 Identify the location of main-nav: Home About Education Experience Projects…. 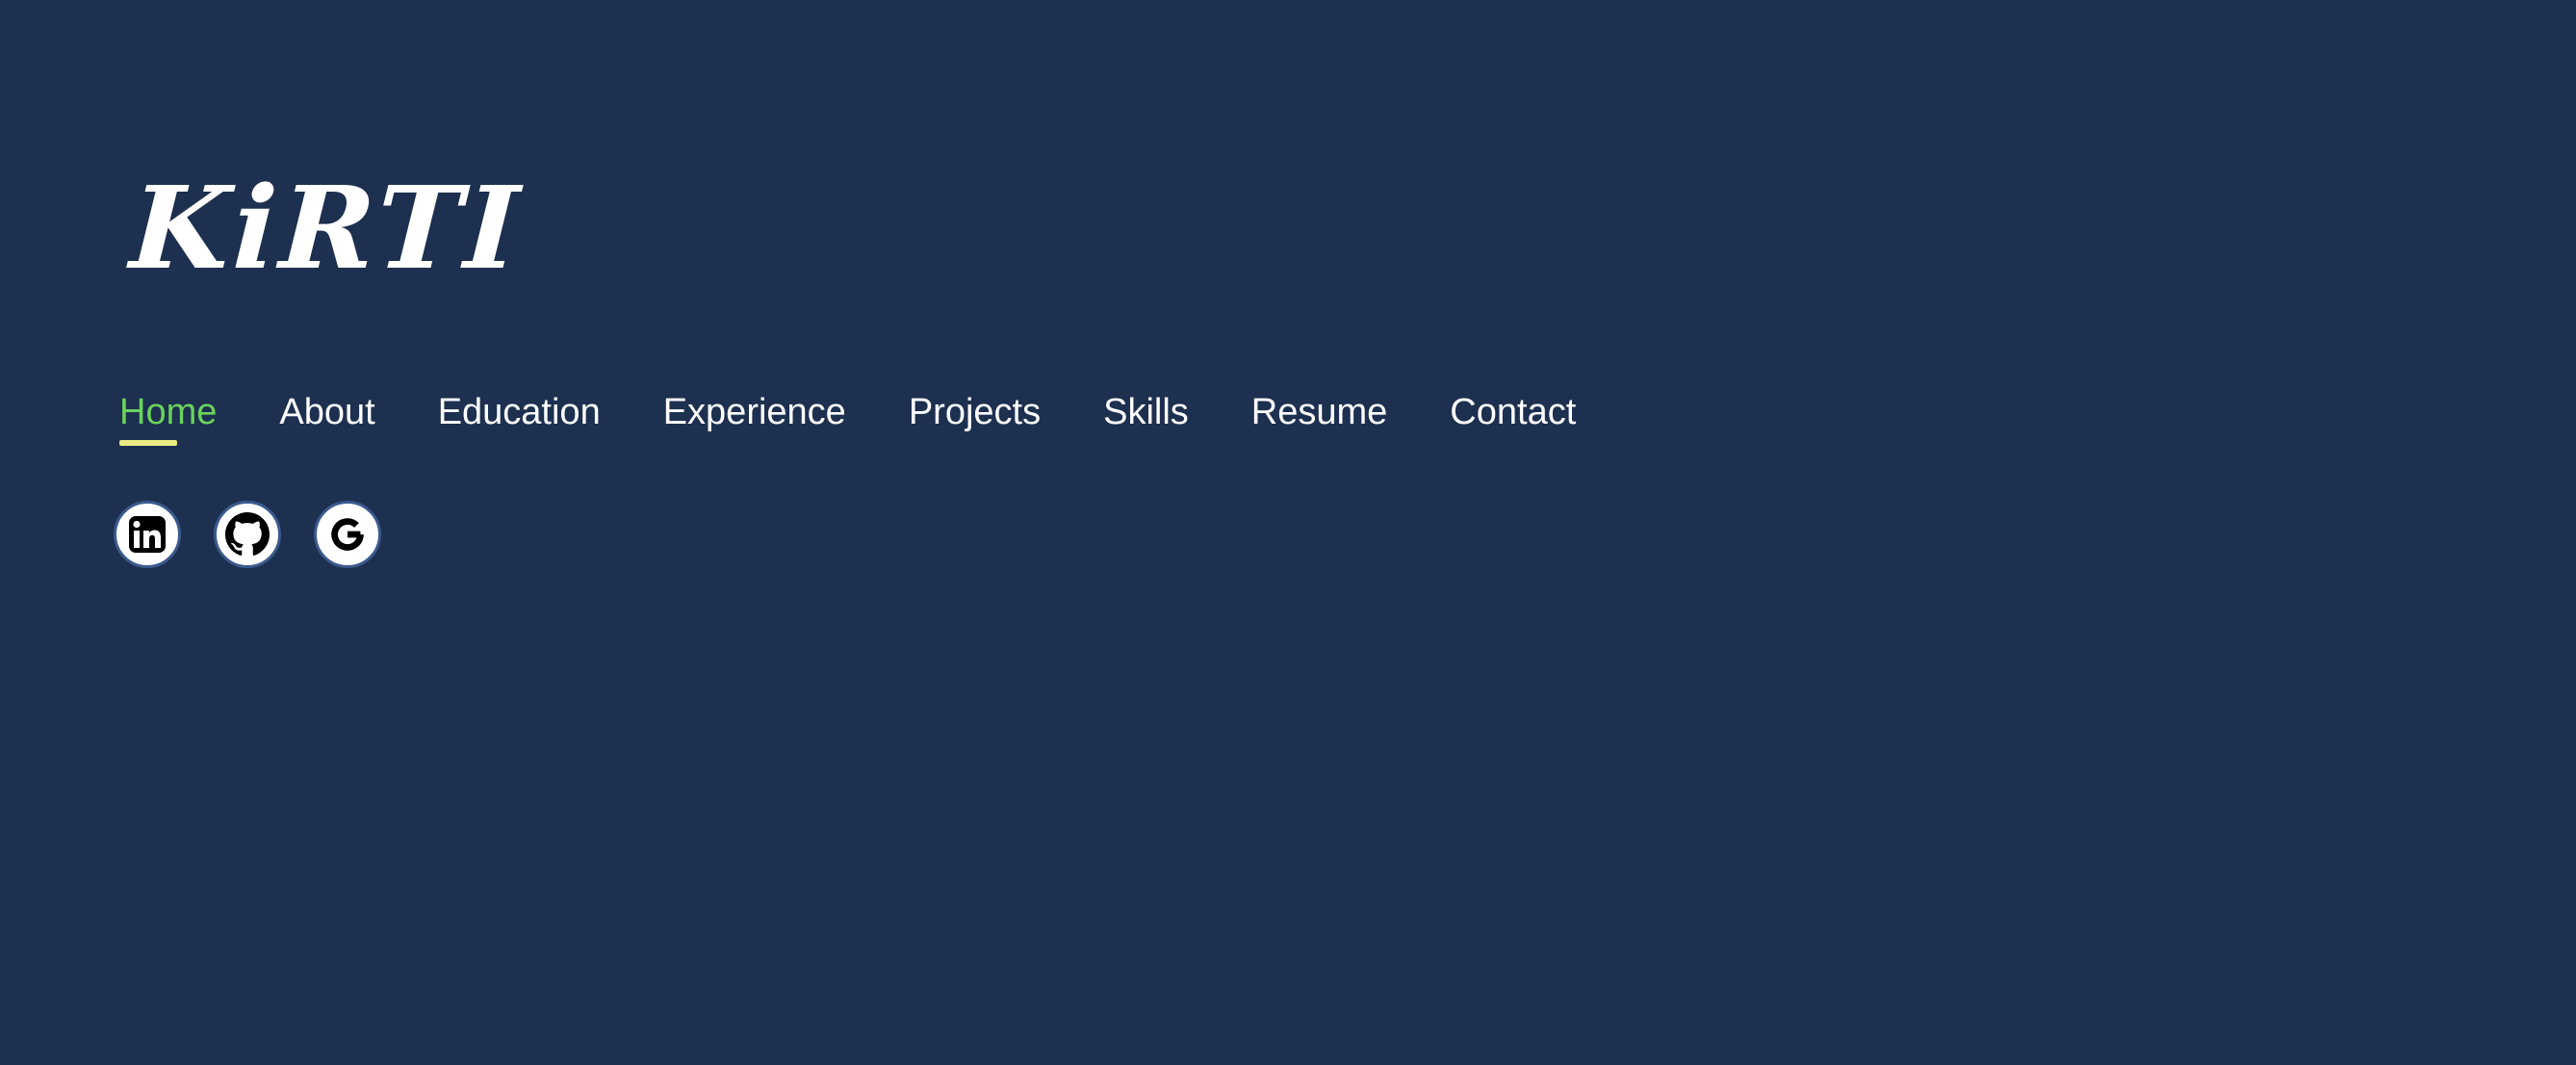
(848, 416).